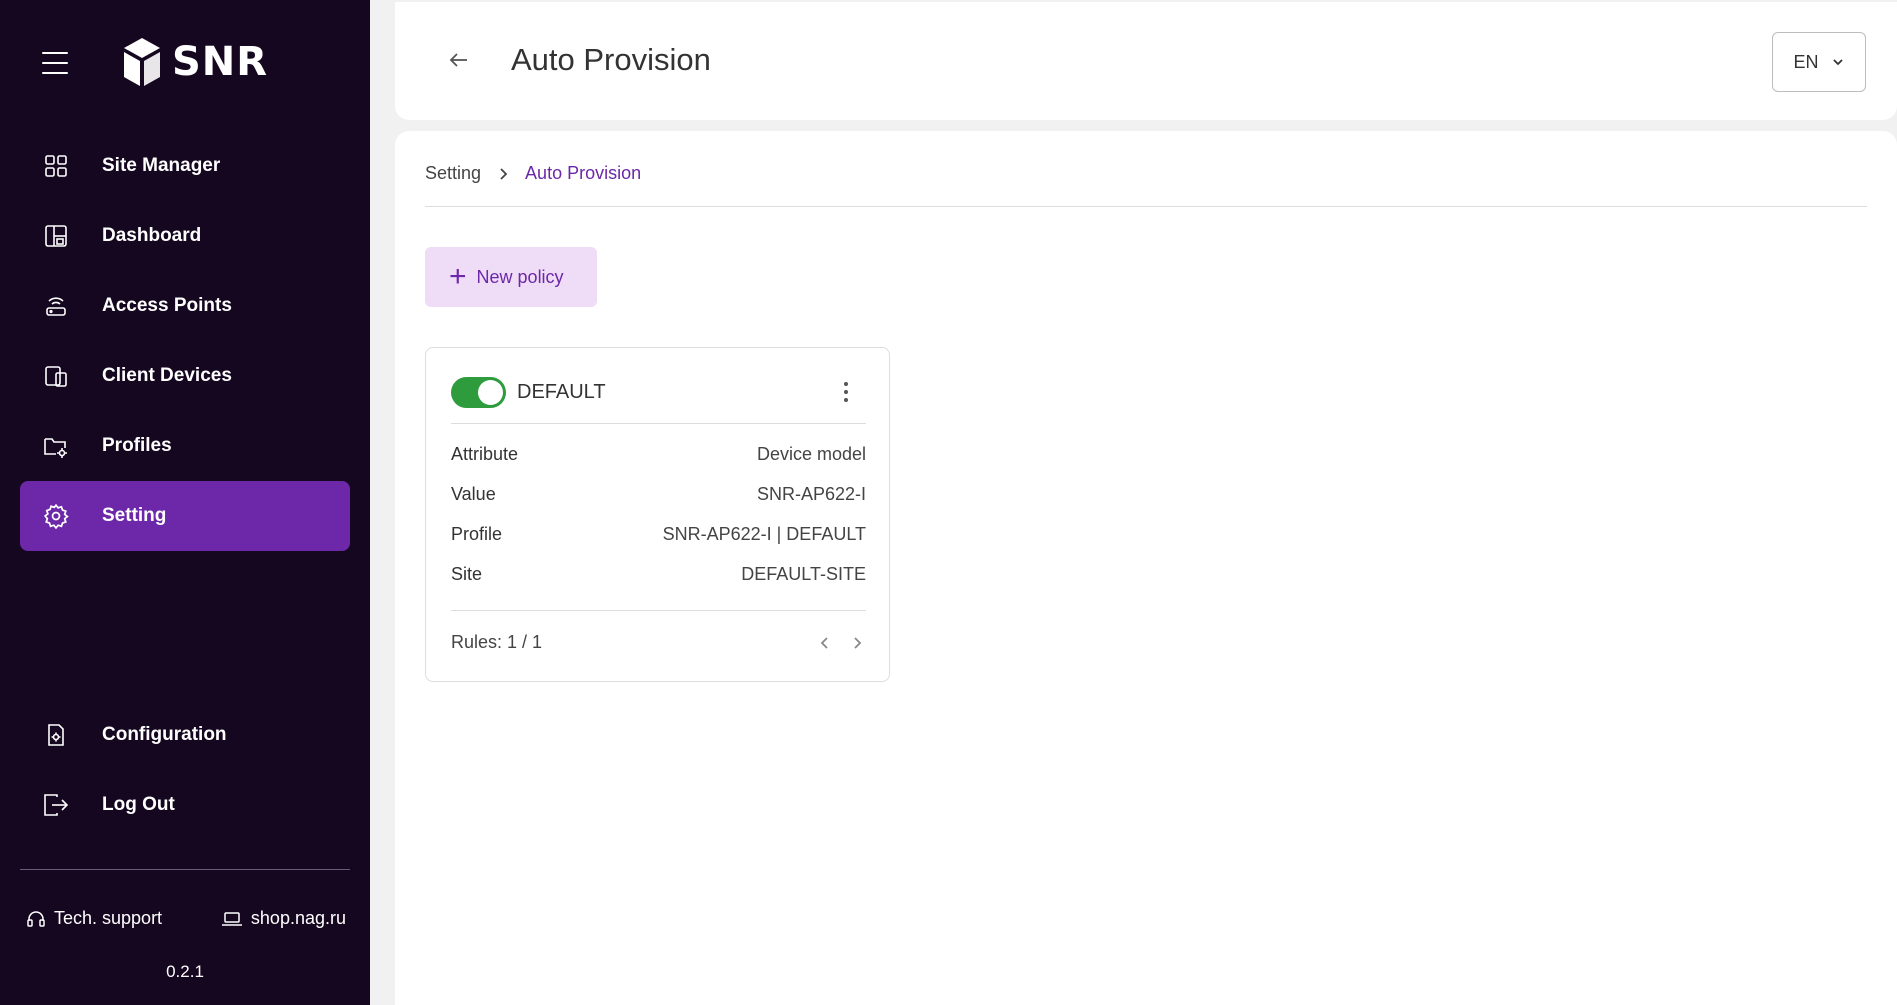 The image size is (1897, 1005). What do you see at coordinates (811, 454) in the screenshot?
I see `policy-row-value: Device model` at bounding box center [811, 454].